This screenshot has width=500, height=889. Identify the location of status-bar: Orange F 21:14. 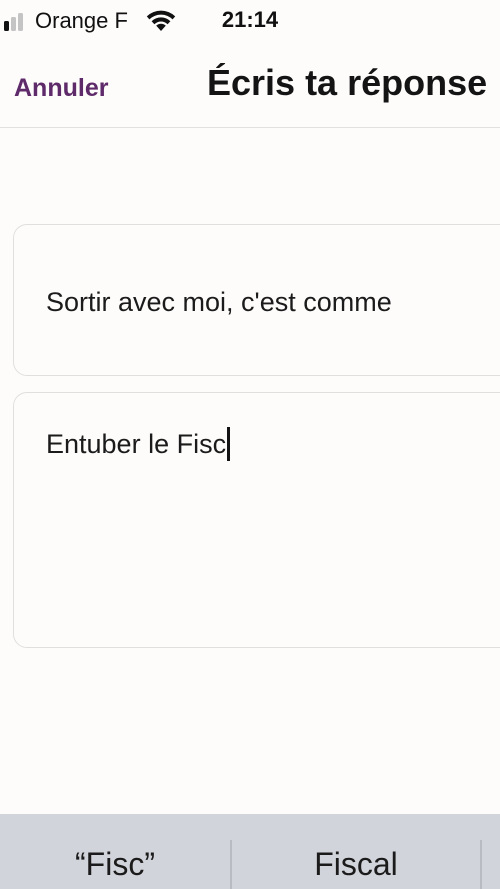
(250, 22).